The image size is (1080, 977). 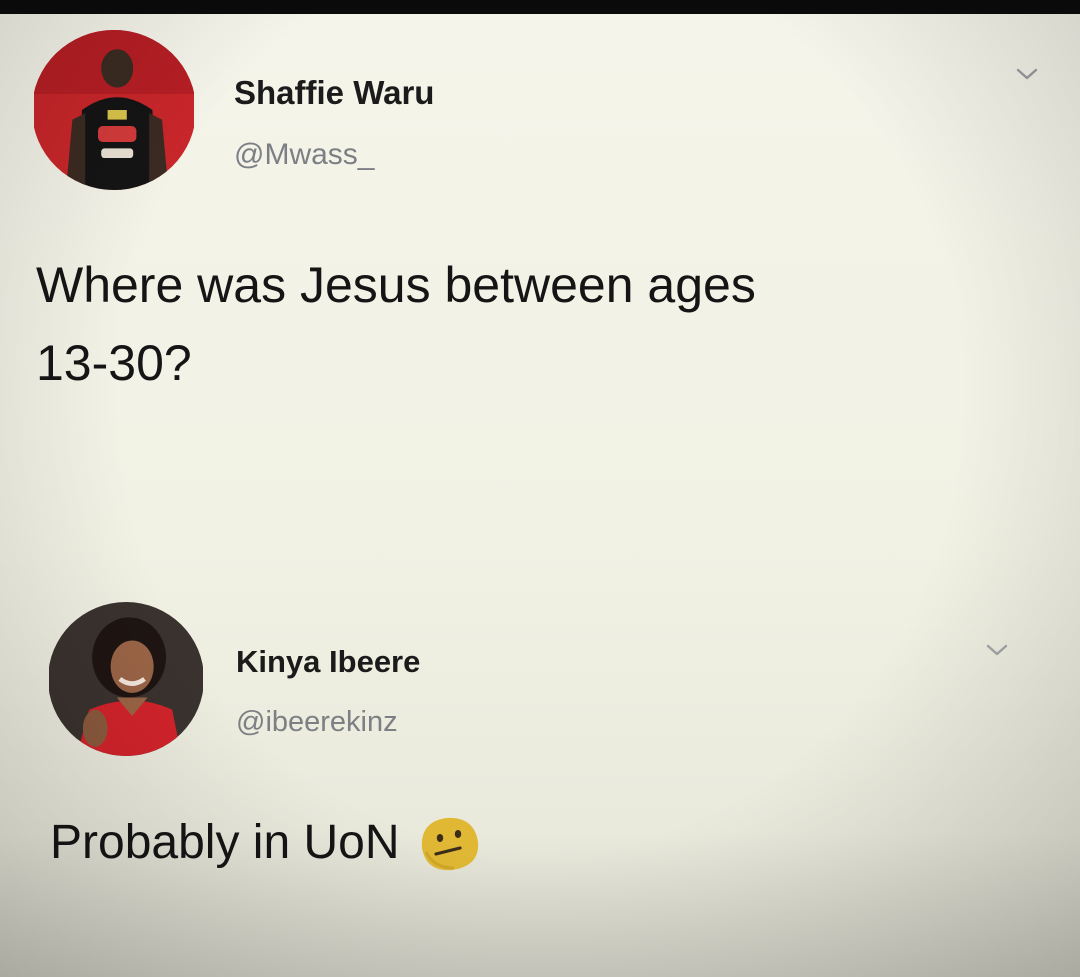 What do you see at coordinates (334, 93) in the screenshot?
I see `display-name: Shaffie Waru` at bounding box center [334, 93].